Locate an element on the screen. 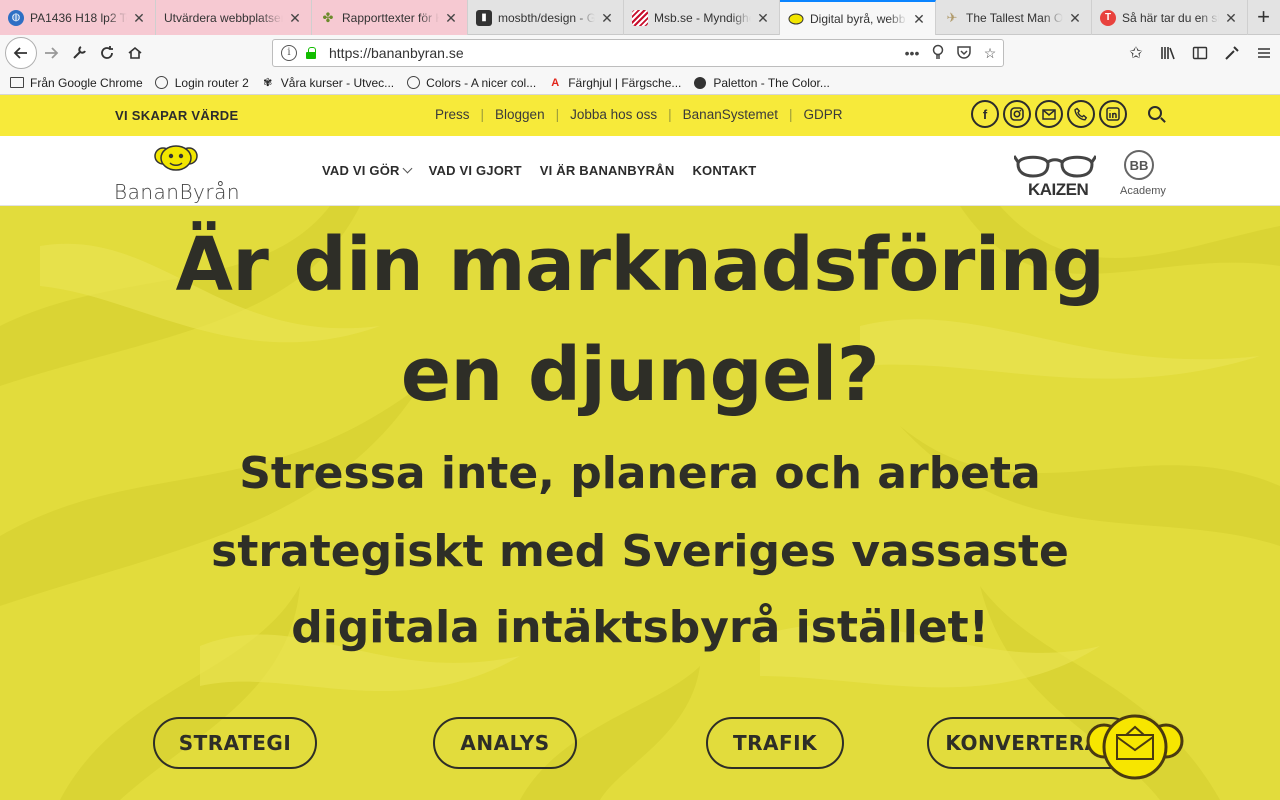 The height and width of the screenshot is (800, 1280). social-links: f is located at coordinates (1051, 114).